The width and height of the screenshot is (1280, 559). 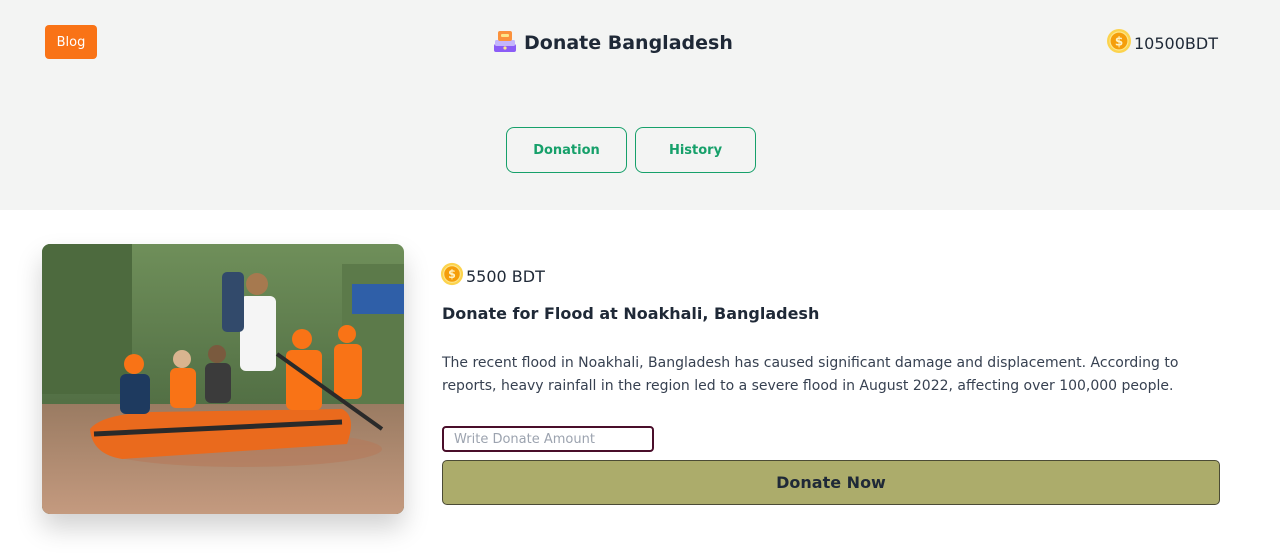 I want to click on balance-display: $ 10500BDT, so click(x=1162, y=43).